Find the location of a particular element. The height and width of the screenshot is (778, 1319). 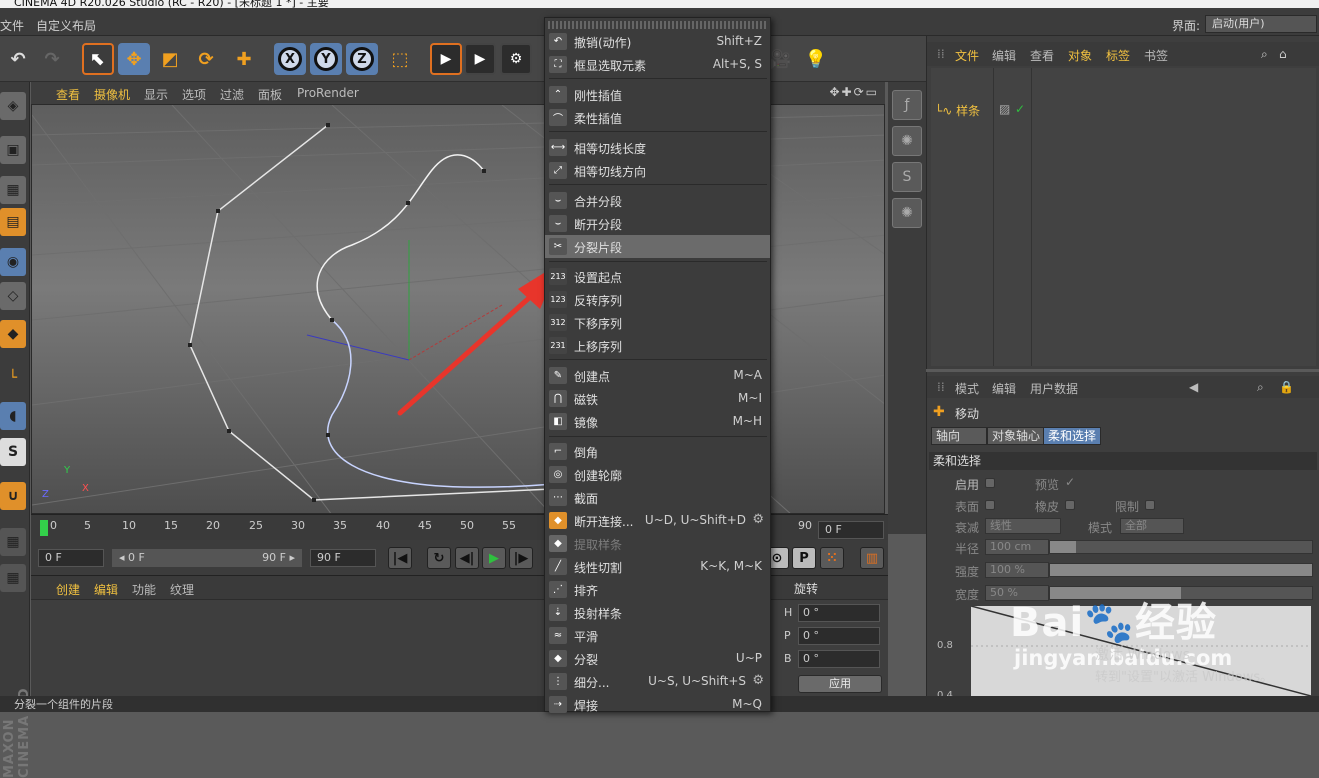

axis-mode-icon: └ is located at coordinates (13, 378).